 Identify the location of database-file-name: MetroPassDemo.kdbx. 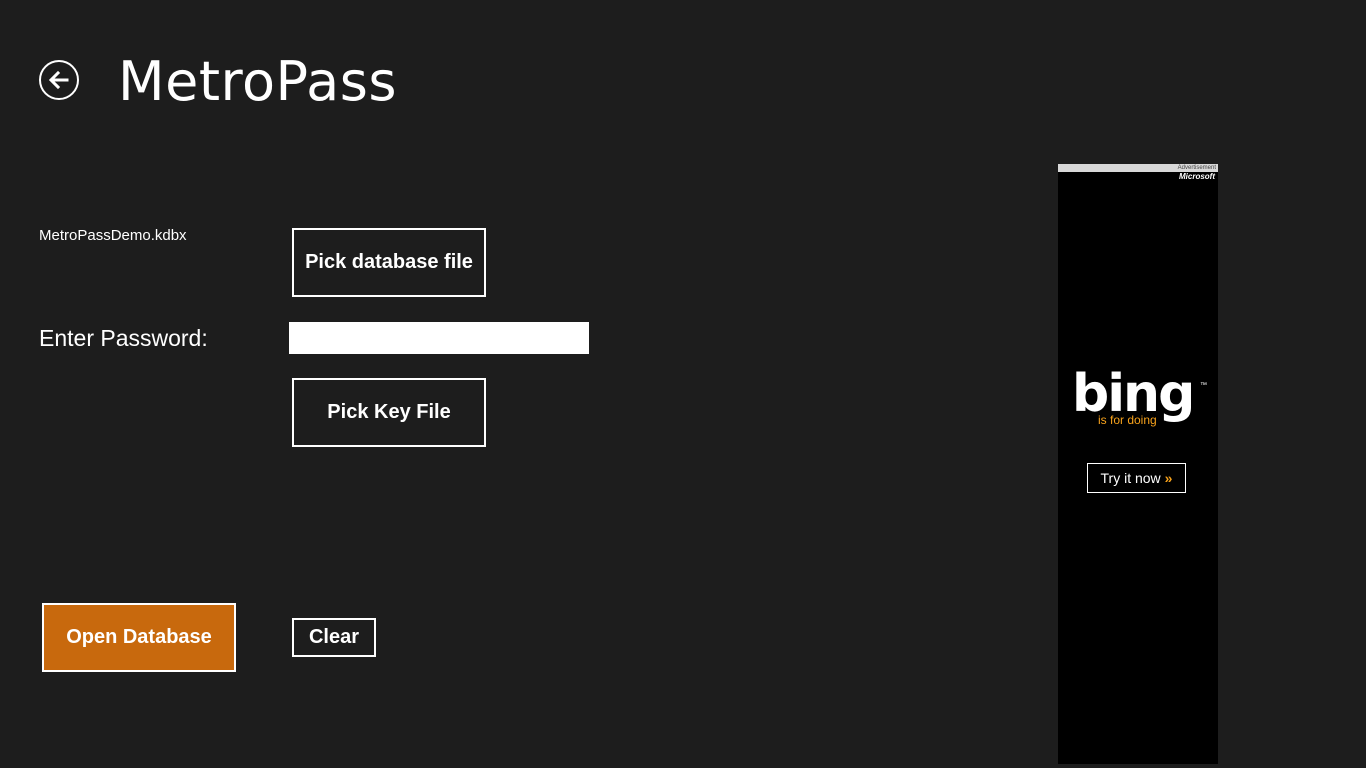
(113, 235).